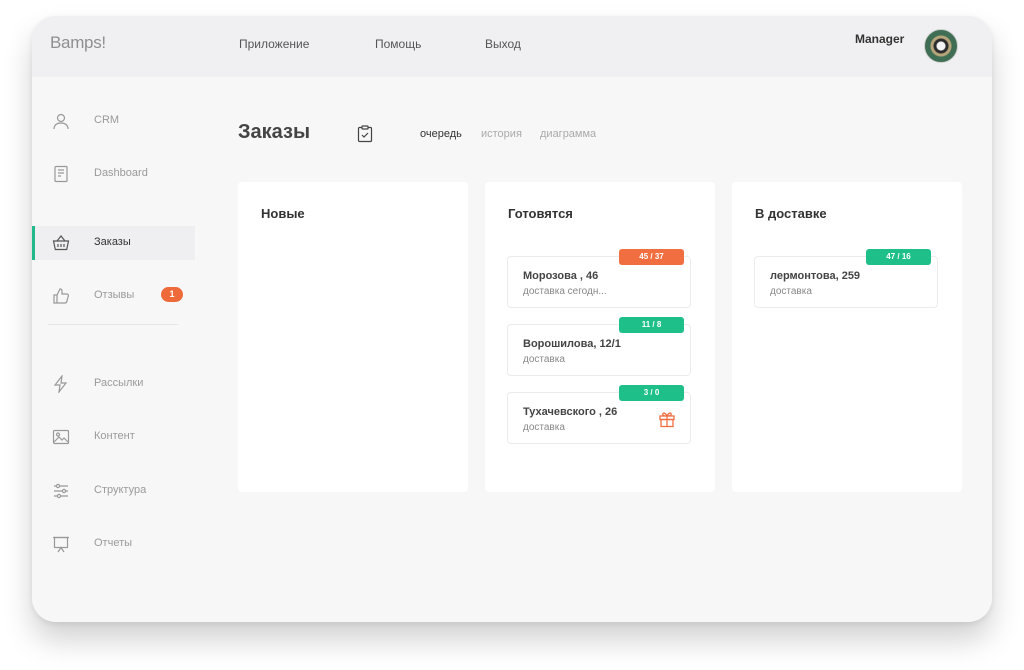 The height and width of the screenshot is (670, 1024). Describe the element at coordinates (561, 276) in the screenshot. I see `order-address: Морозова , 46` at that location.